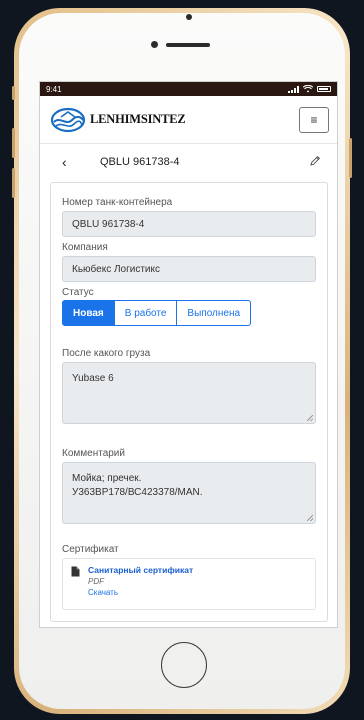 Image resolution: width=364 pixels, height=720 pixels. Describe the element at coordinates (189, 393) in the screenshot. I see `cargo-textarea: Yubase 6` at that location.